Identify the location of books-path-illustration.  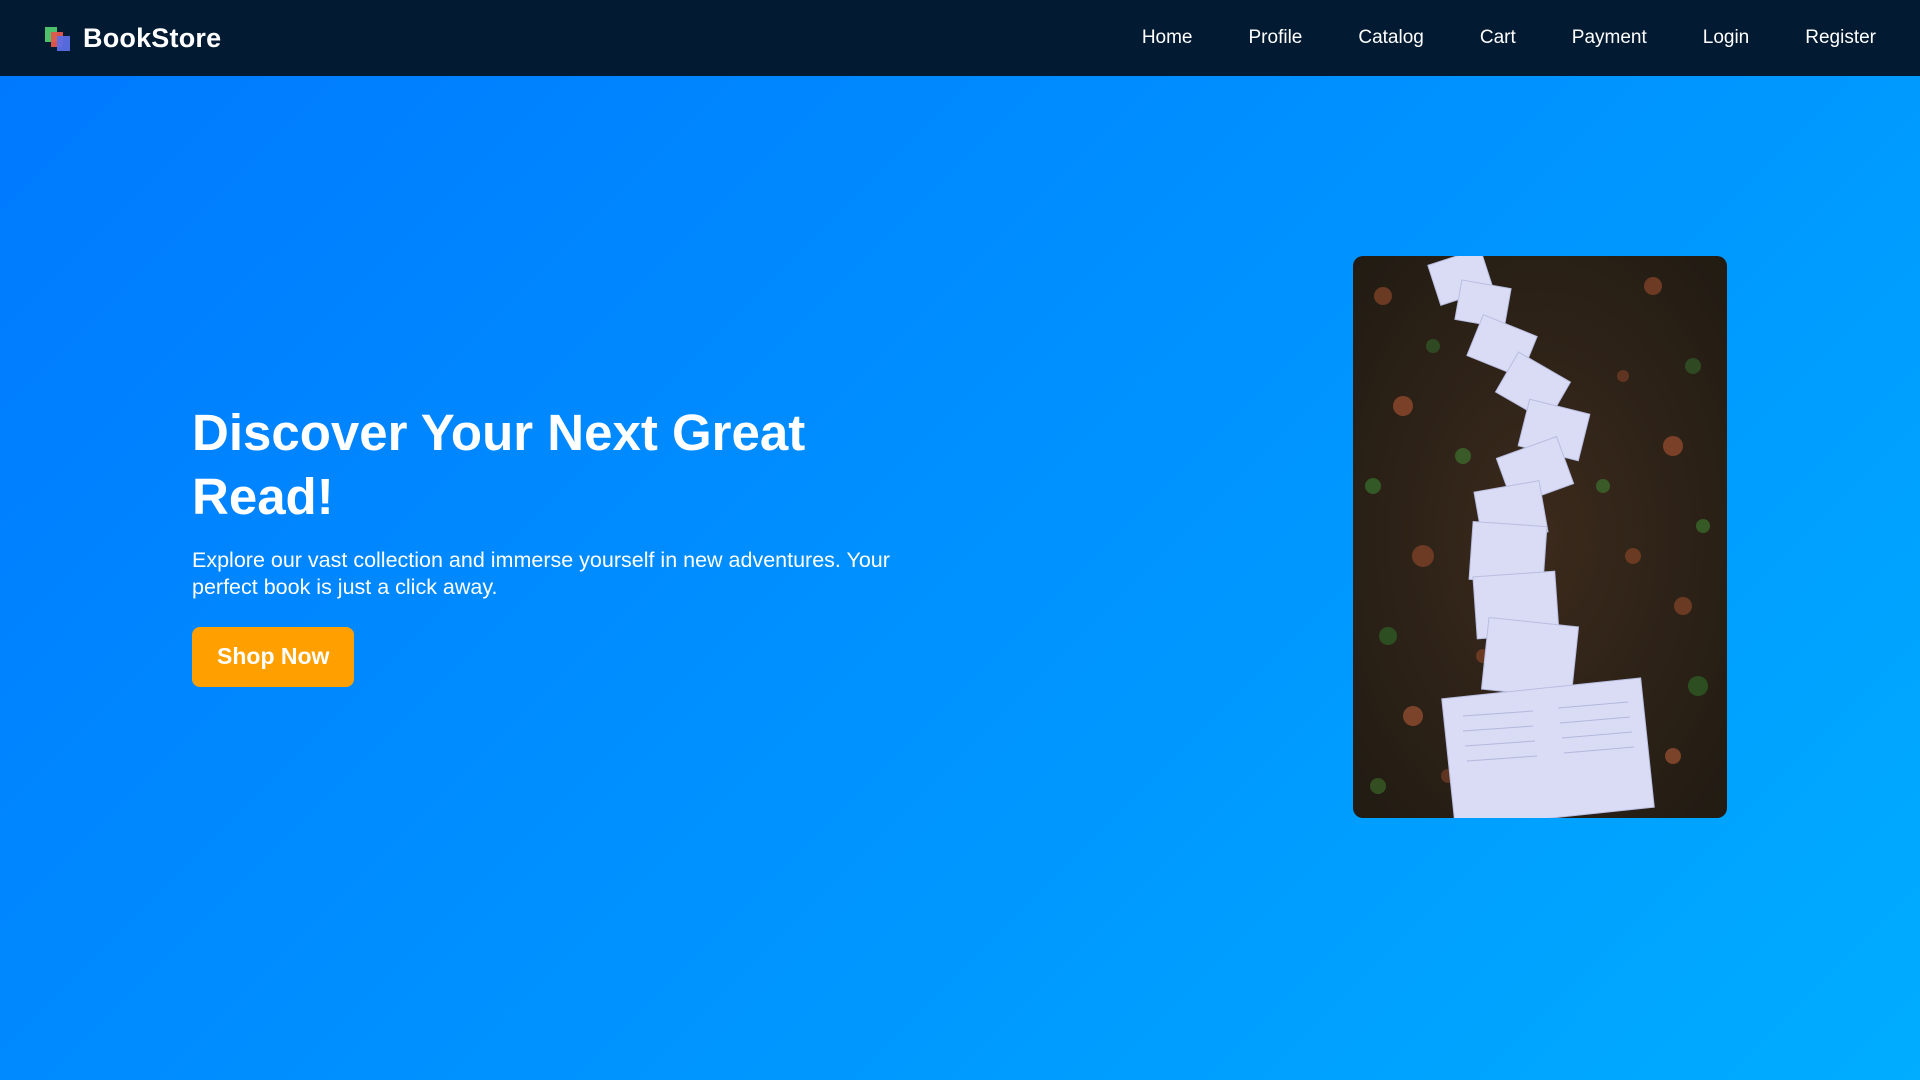
(1540, 537).